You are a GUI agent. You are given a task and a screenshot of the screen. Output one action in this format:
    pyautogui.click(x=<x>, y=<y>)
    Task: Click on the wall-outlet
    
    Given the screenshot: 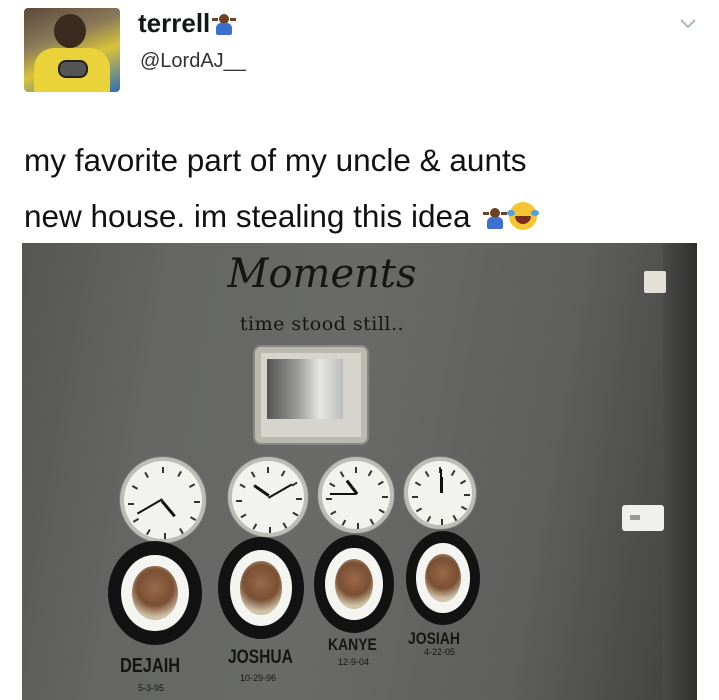 What is the action you would take?
    pyautogui.click(x=655, y=282)
    